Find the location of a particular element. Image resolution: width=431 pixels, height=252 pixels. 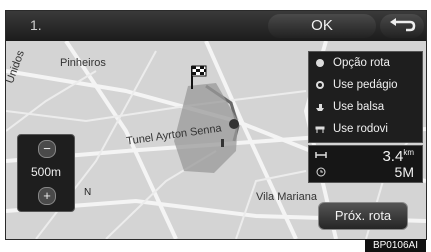

next-route-button: Próx. rota is located at coordinates (363, 216).